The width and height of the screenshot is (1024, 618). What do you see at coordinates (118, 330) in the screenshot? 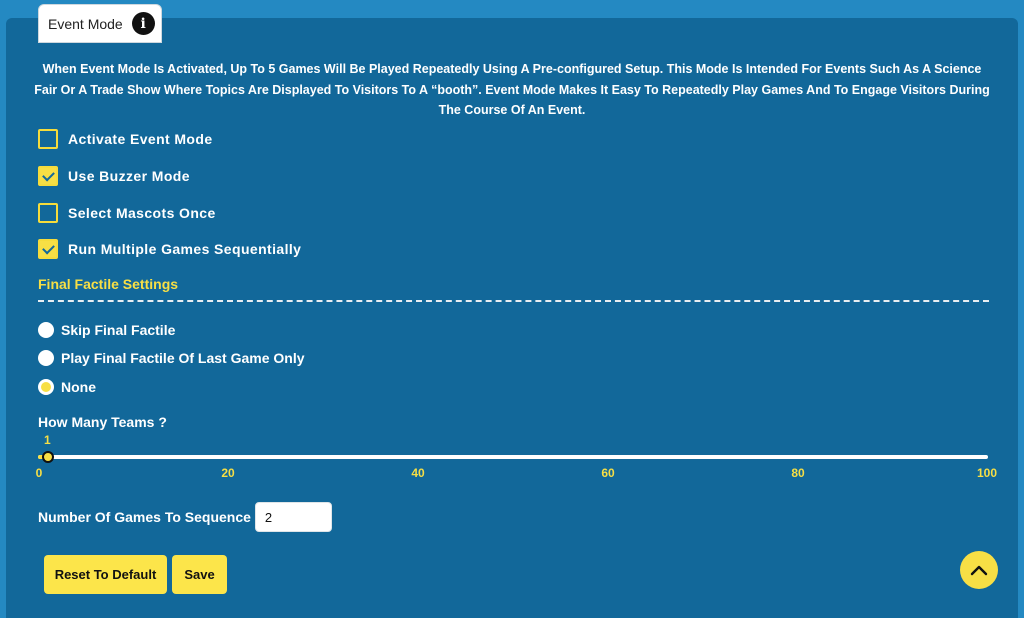
I see `skip-final-factile-label: Skip Final Factile` at bounding box center [118, 330].